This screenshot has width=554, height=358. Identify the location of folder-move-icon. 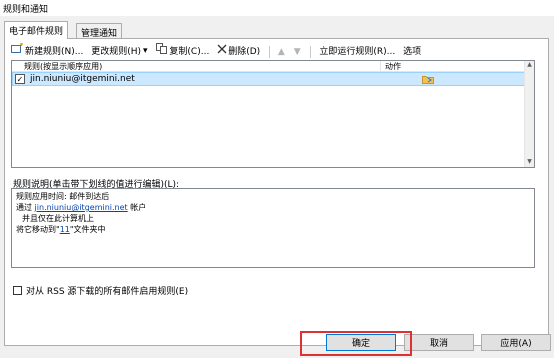
(428, 81).